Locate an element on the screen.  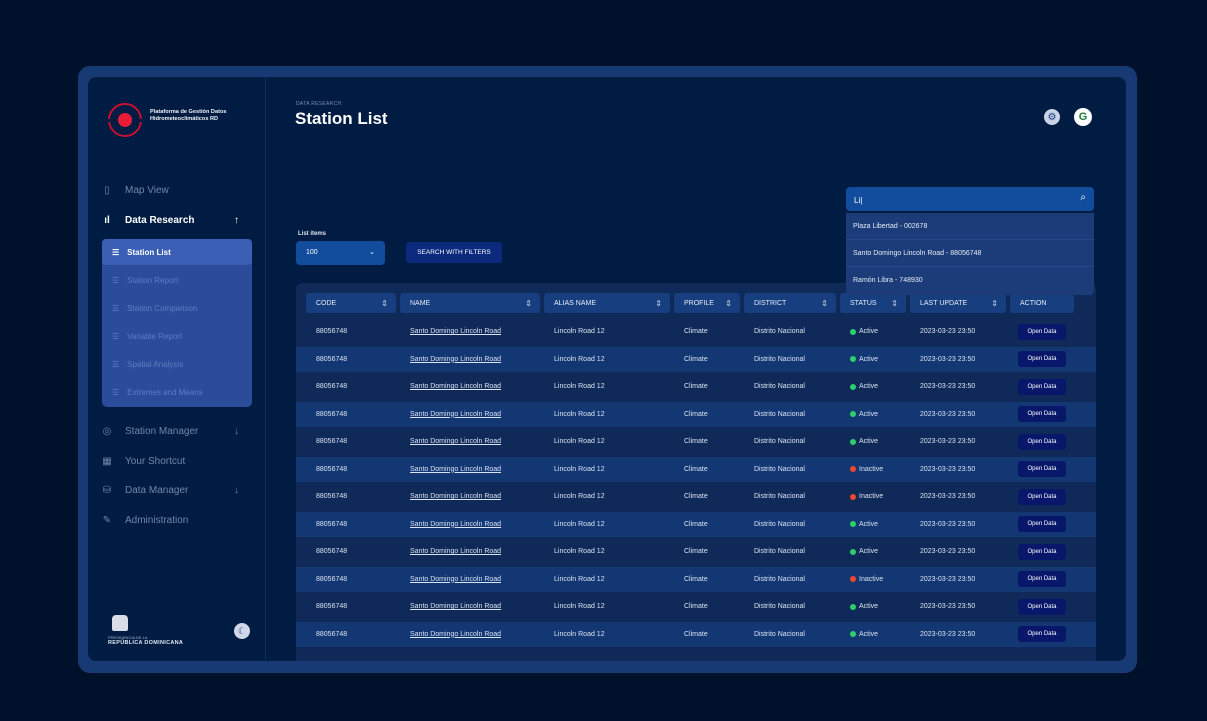
submenu-item-station-list: ☰ Station List is located at coordinates (177, 252).